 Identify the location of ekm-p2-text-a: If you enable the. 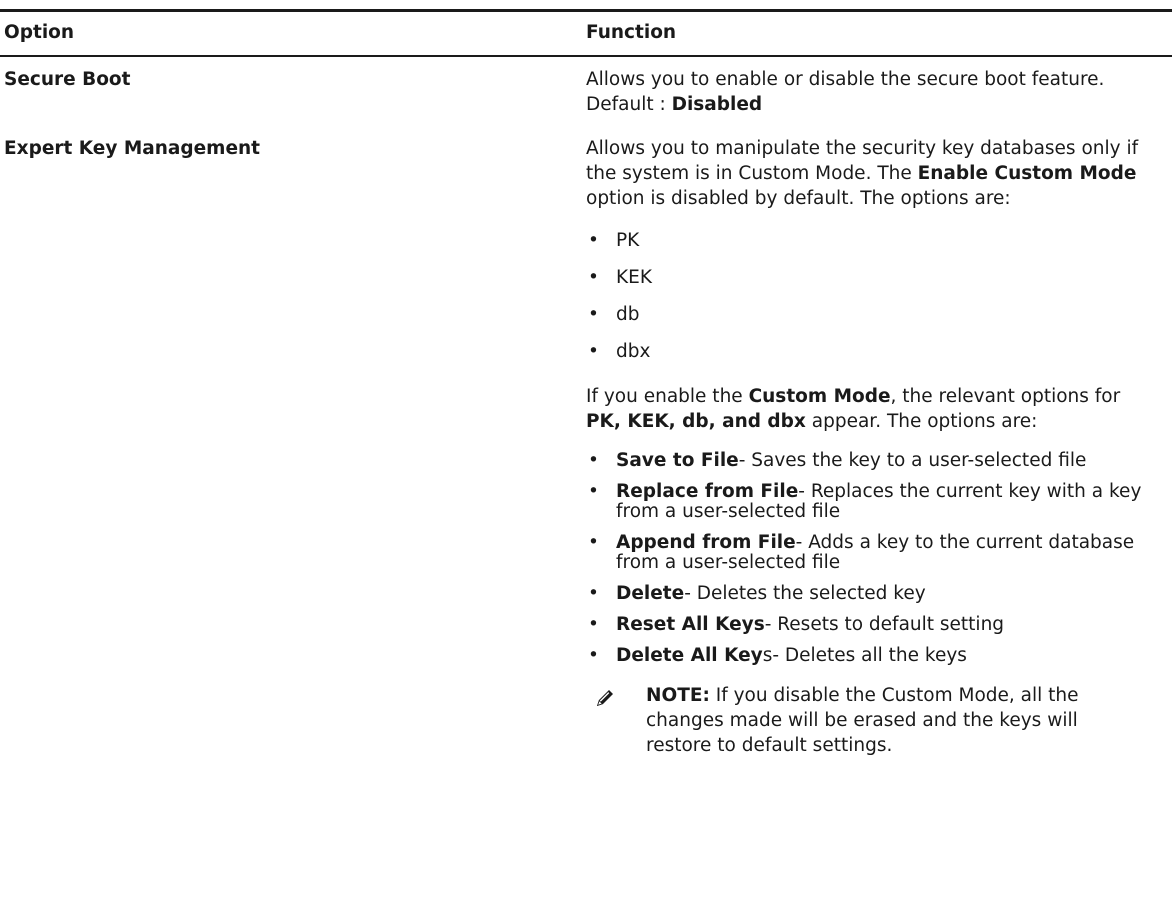
(667, 396).